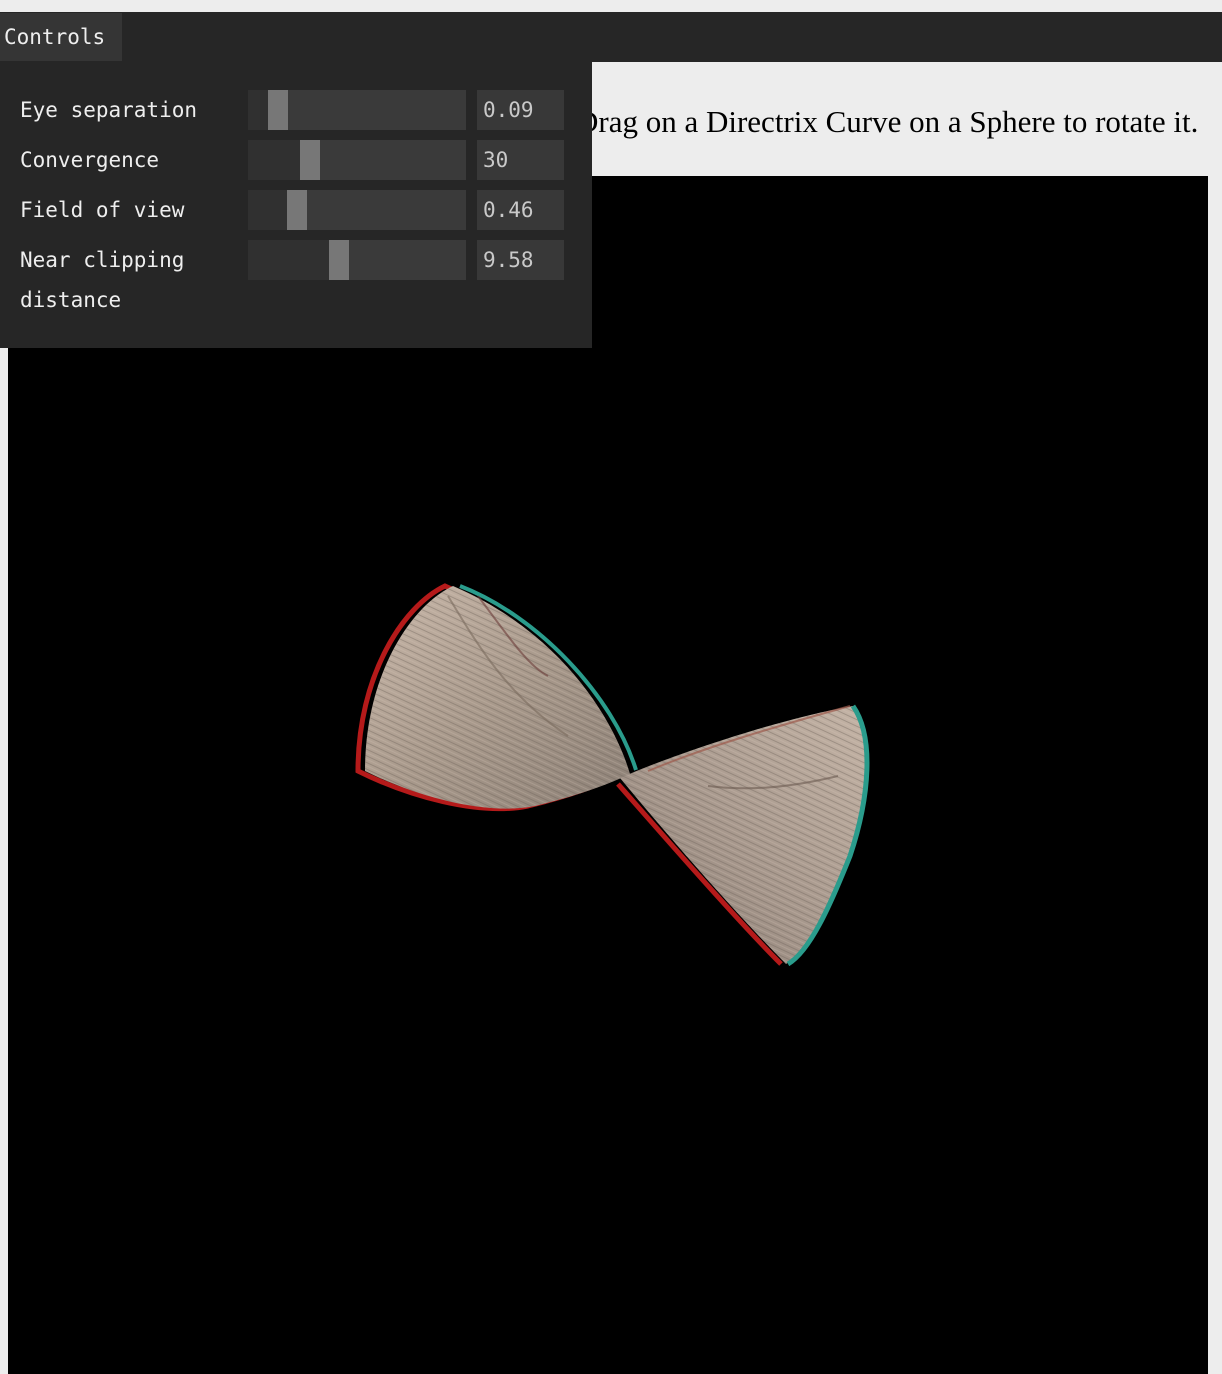 The image size is (1222, 1374). I want to click on control-row-eye-separation: Eye separation, so click(296, 110).